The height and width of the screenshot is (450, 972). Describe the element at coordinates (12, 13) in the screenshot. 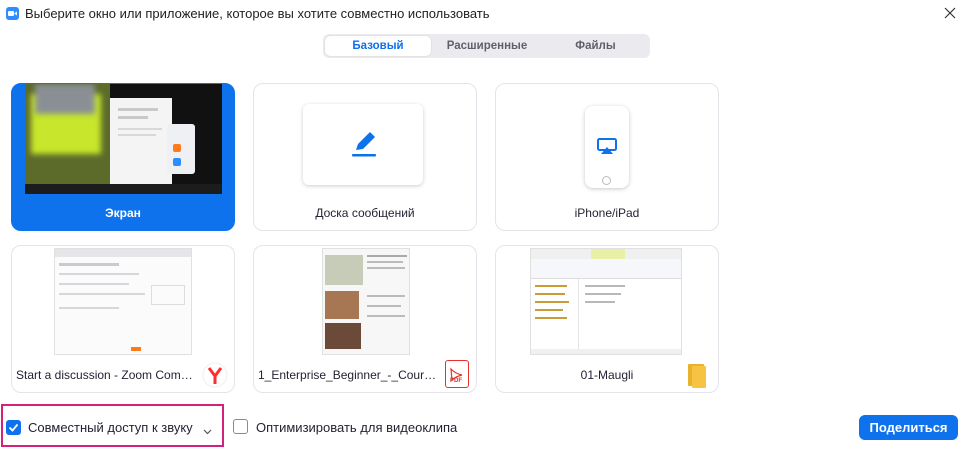

I see `zoom-camera-icon` at that location.